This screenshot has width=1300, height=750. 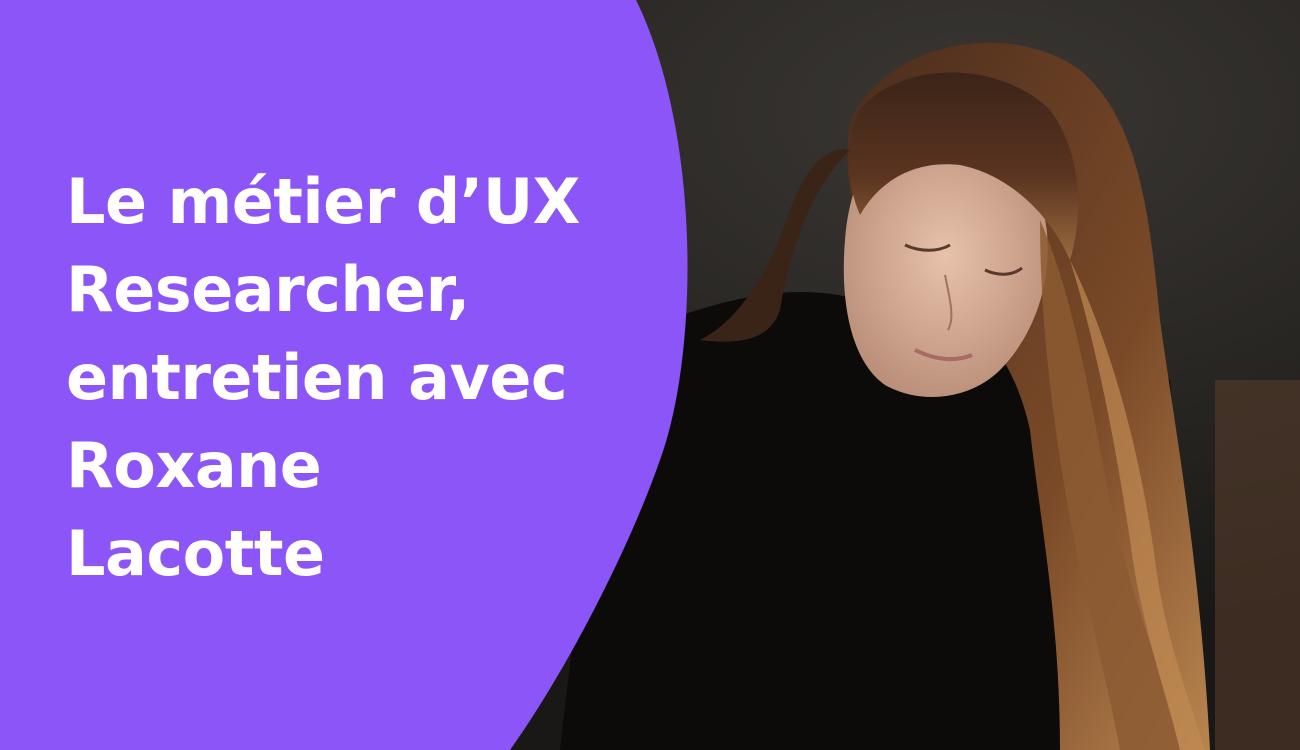 I want to click on title-line: entretien avec, so click(x=317, y=377).